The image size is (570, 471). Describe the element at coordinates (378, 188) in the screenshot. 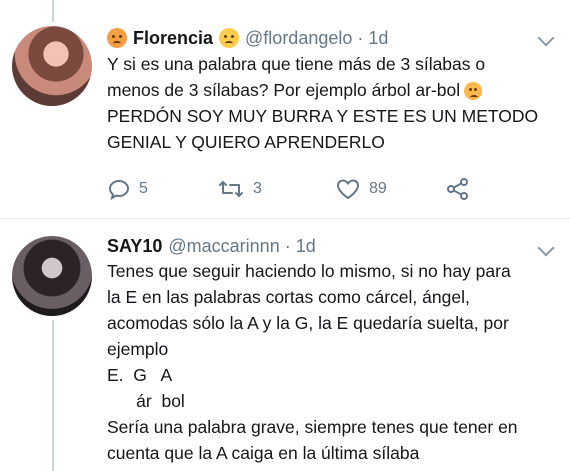

I see `like-count: 89` at that location.